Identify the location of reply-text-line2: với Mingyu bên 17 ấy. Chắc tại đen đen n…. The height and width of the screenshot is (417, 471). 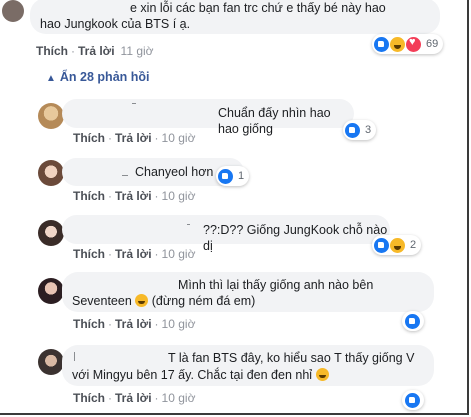
(192, 375).